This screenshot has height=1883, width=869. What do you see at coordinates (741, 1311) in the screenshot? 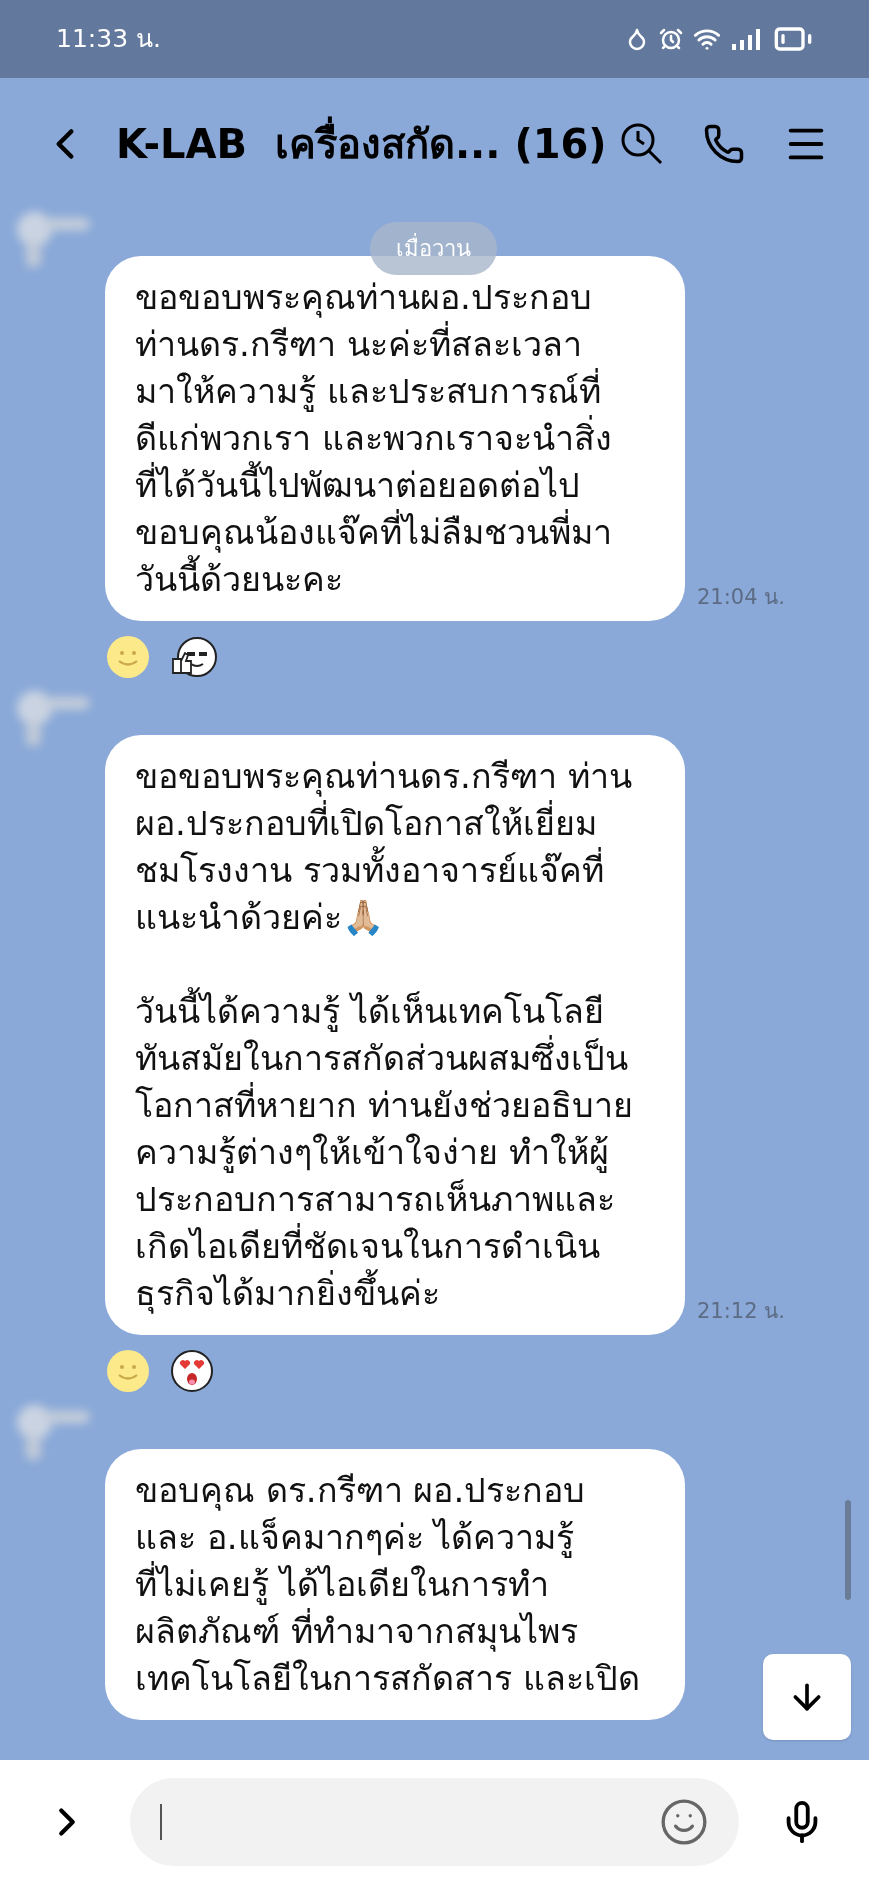
I see `message-time: 21:12 น.` at bounding box center [741, 1311].